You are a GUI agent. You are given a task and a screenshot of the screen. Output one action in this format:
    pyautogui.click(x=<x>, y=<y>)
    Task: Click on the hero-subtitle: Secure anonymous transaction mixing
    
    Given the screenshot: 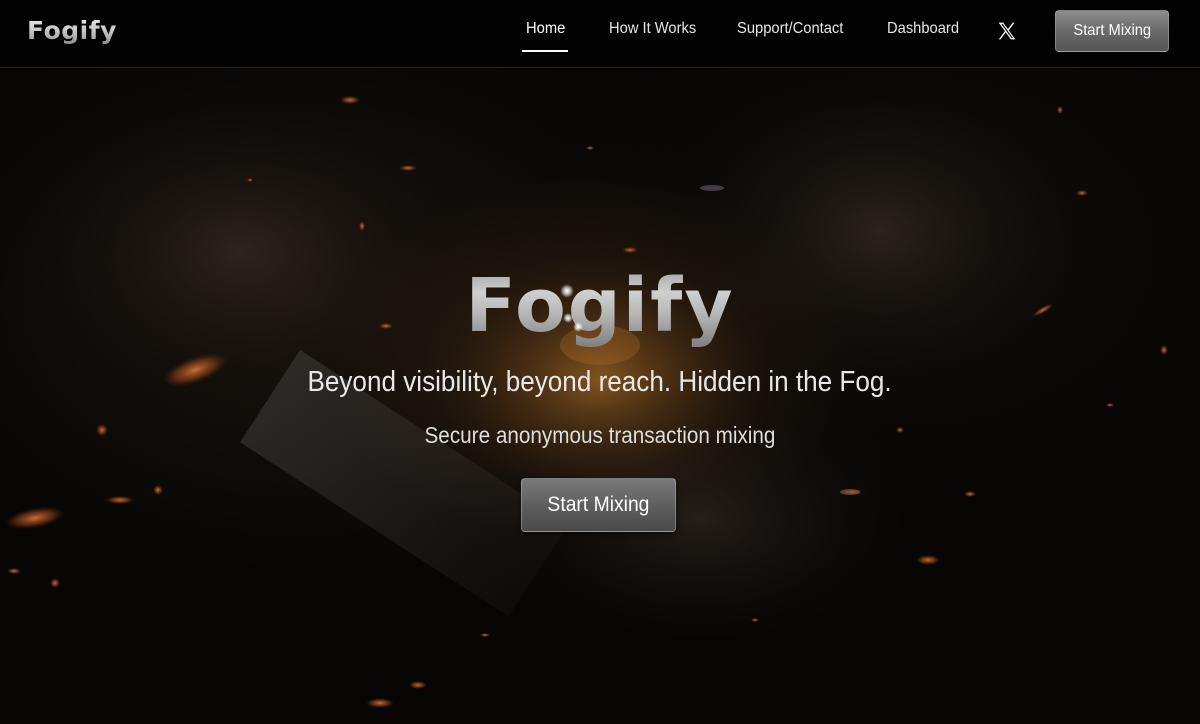 What is the action you would take?
    pyautogui.click(x=600, y=435)
    